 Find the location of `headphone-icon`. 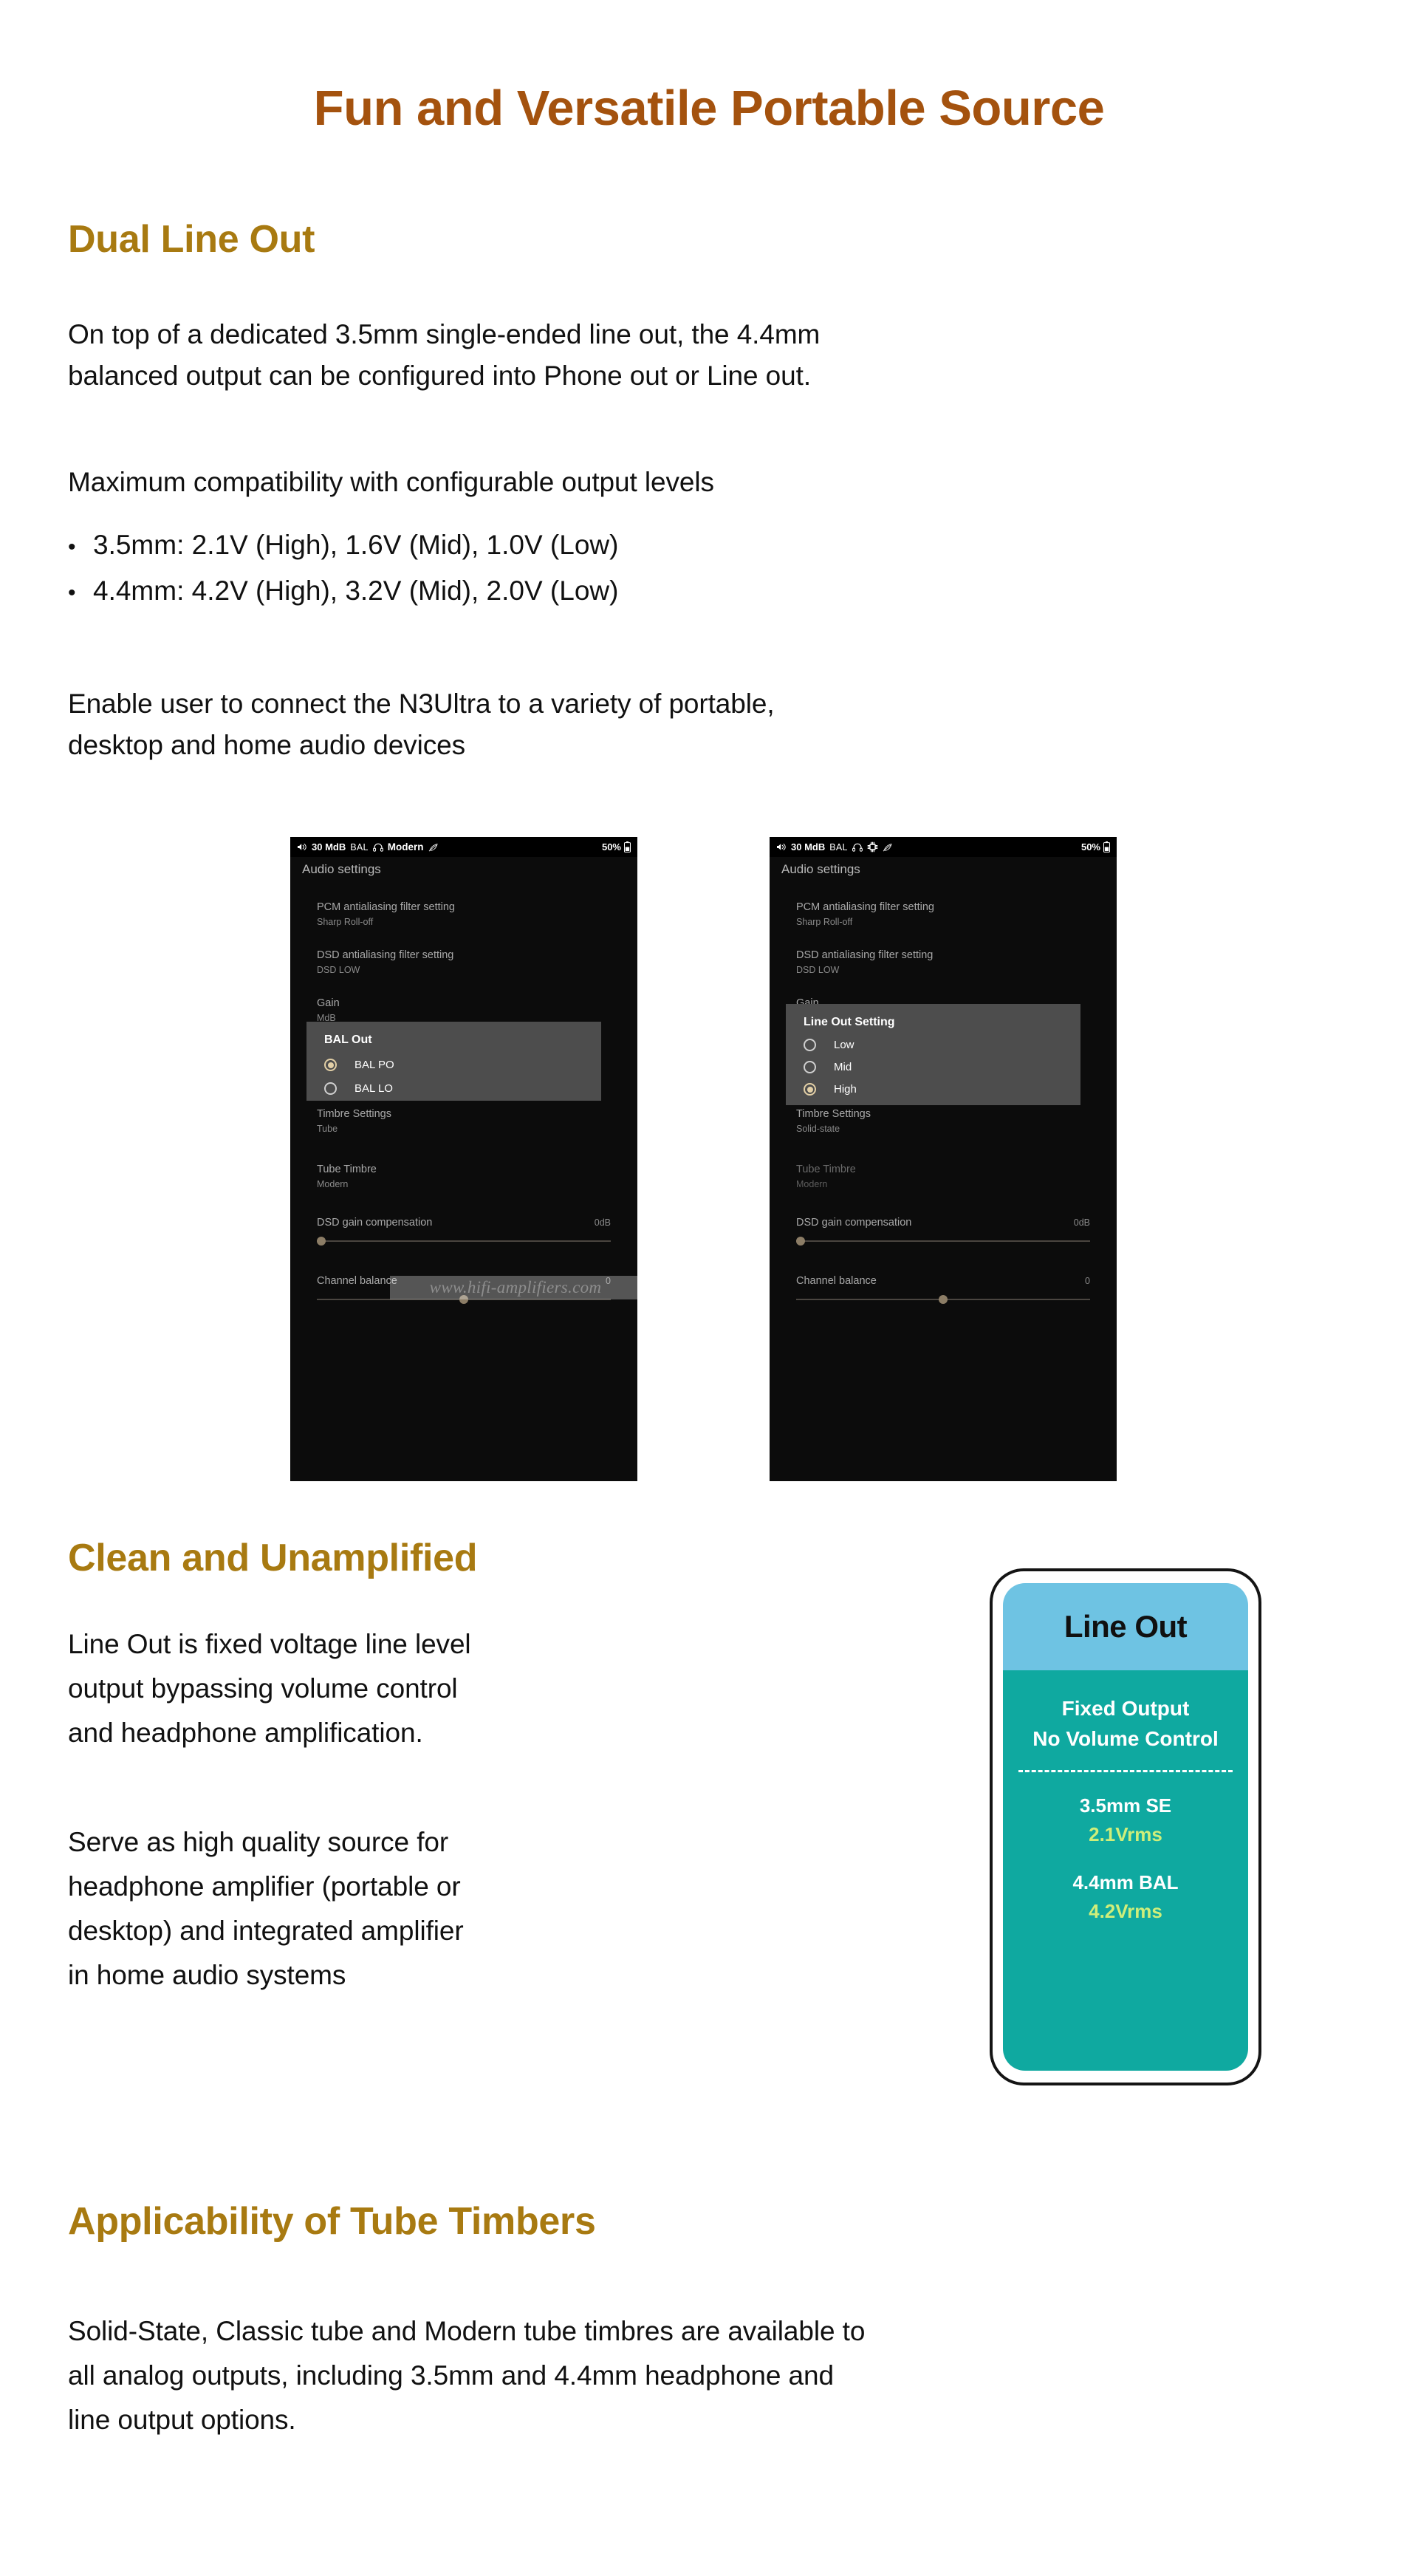

headphone-icon is located at coordinates (857, 847).